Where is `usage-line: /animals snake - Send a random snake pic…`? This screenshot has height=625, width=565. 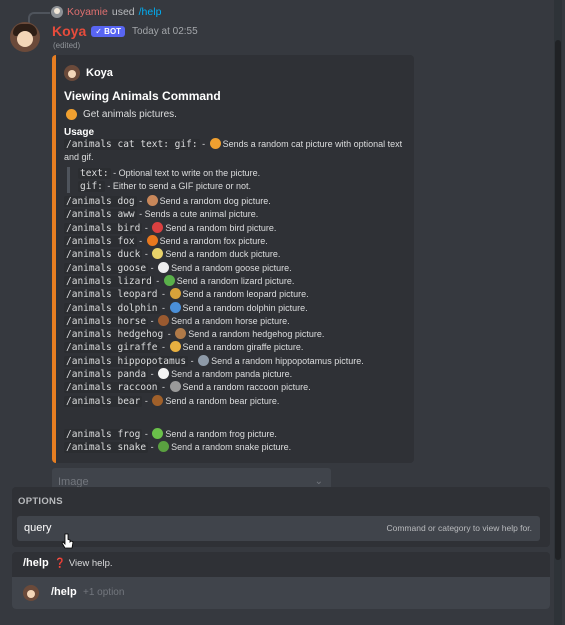 usage-line: /animals snake - Send a random snake pic… is located at coordinates (234, 447).